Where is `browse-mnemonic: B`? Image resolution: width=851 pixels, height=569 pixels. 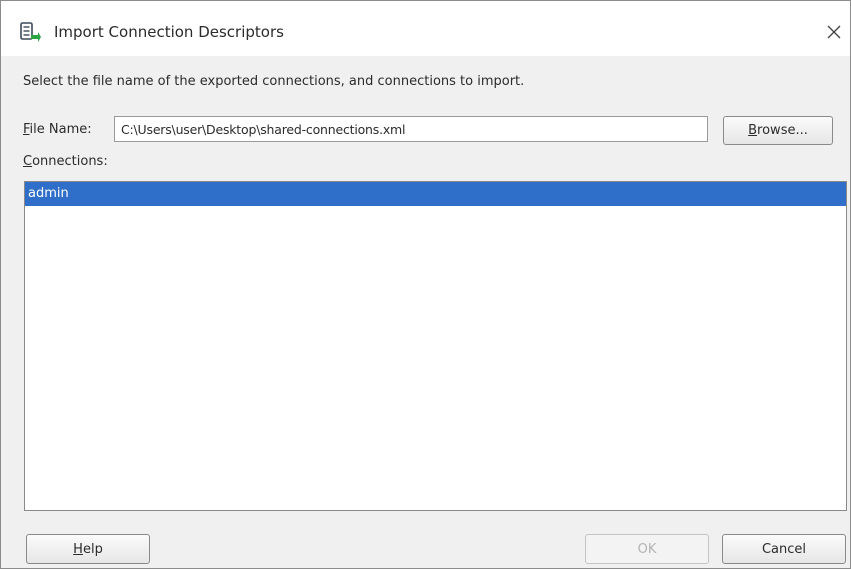
browse-mnemonic: B is located at coordinates (753, 130).